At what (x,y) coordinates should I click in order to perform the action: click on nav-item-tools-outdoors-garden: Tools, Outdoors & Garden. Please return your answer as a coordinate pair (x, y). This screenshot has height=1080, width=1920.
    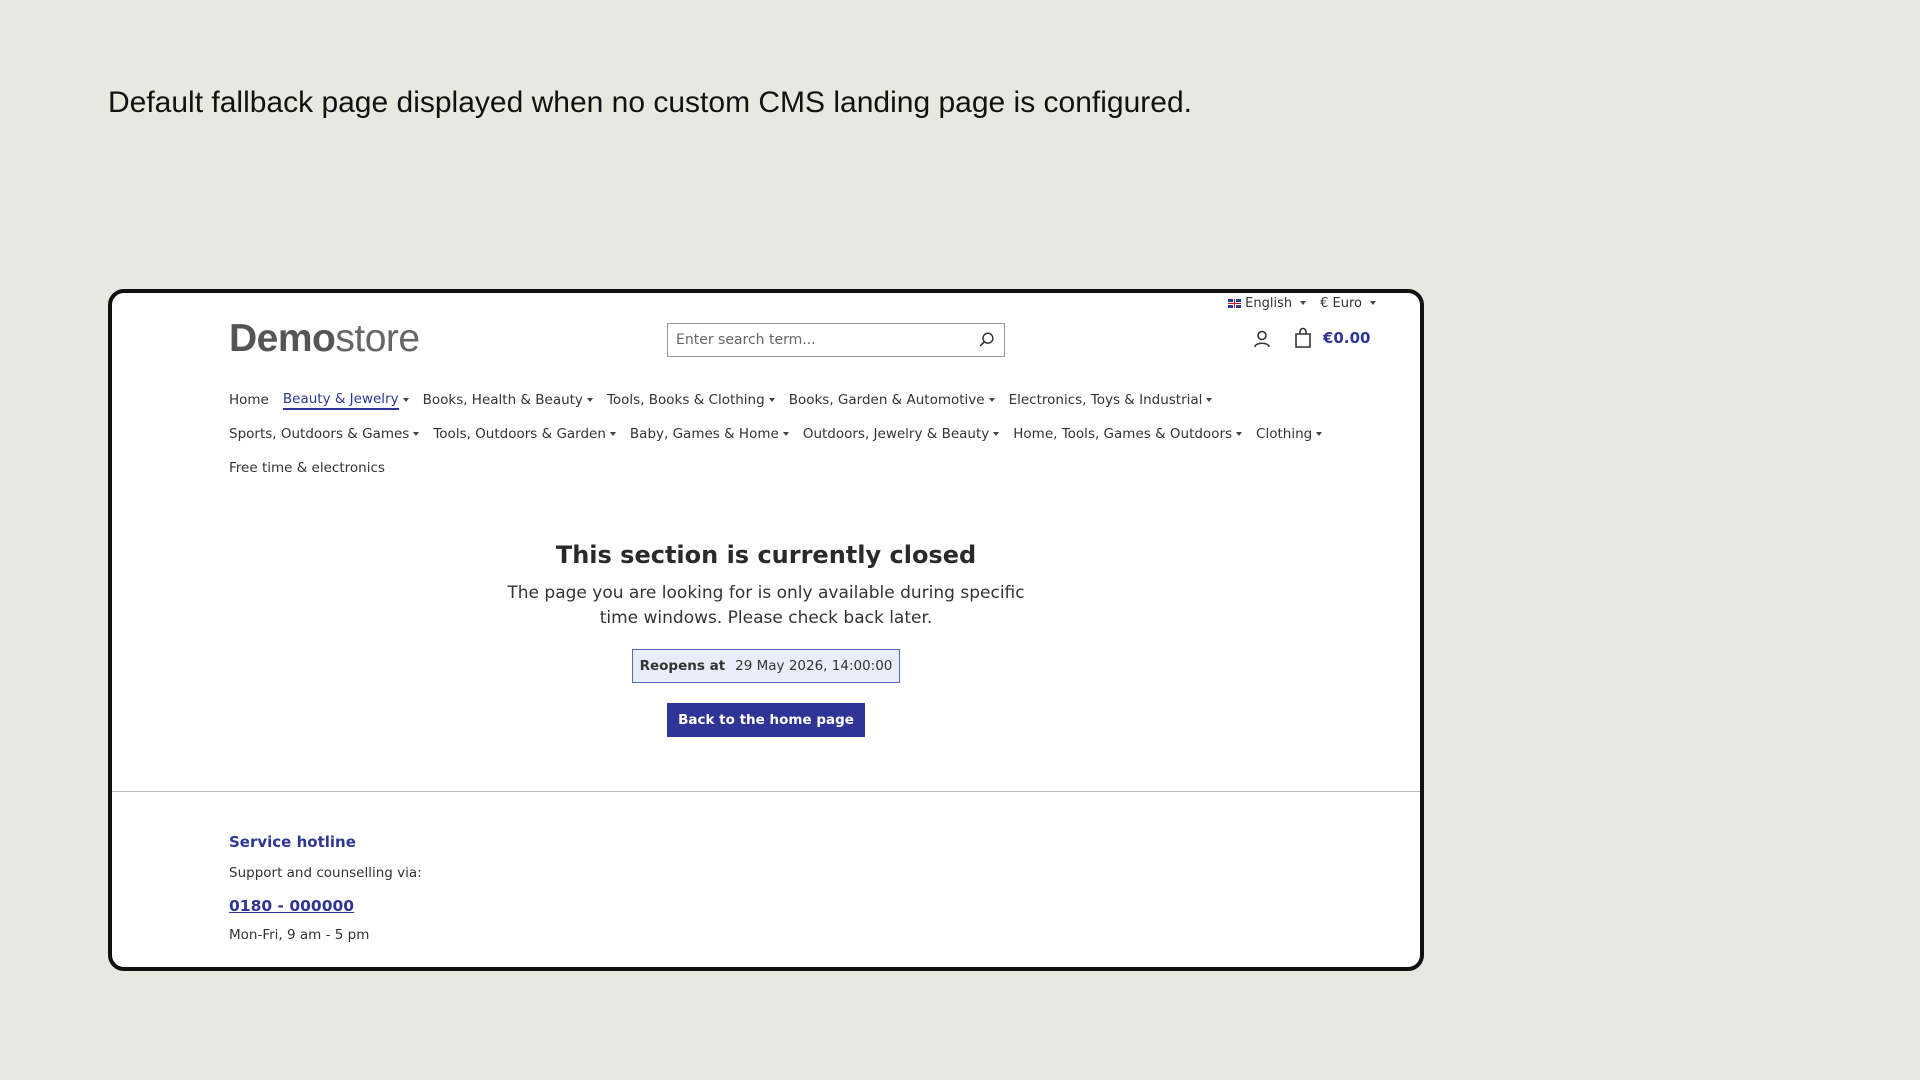
    Looking at the image, I should click on (524, 434).